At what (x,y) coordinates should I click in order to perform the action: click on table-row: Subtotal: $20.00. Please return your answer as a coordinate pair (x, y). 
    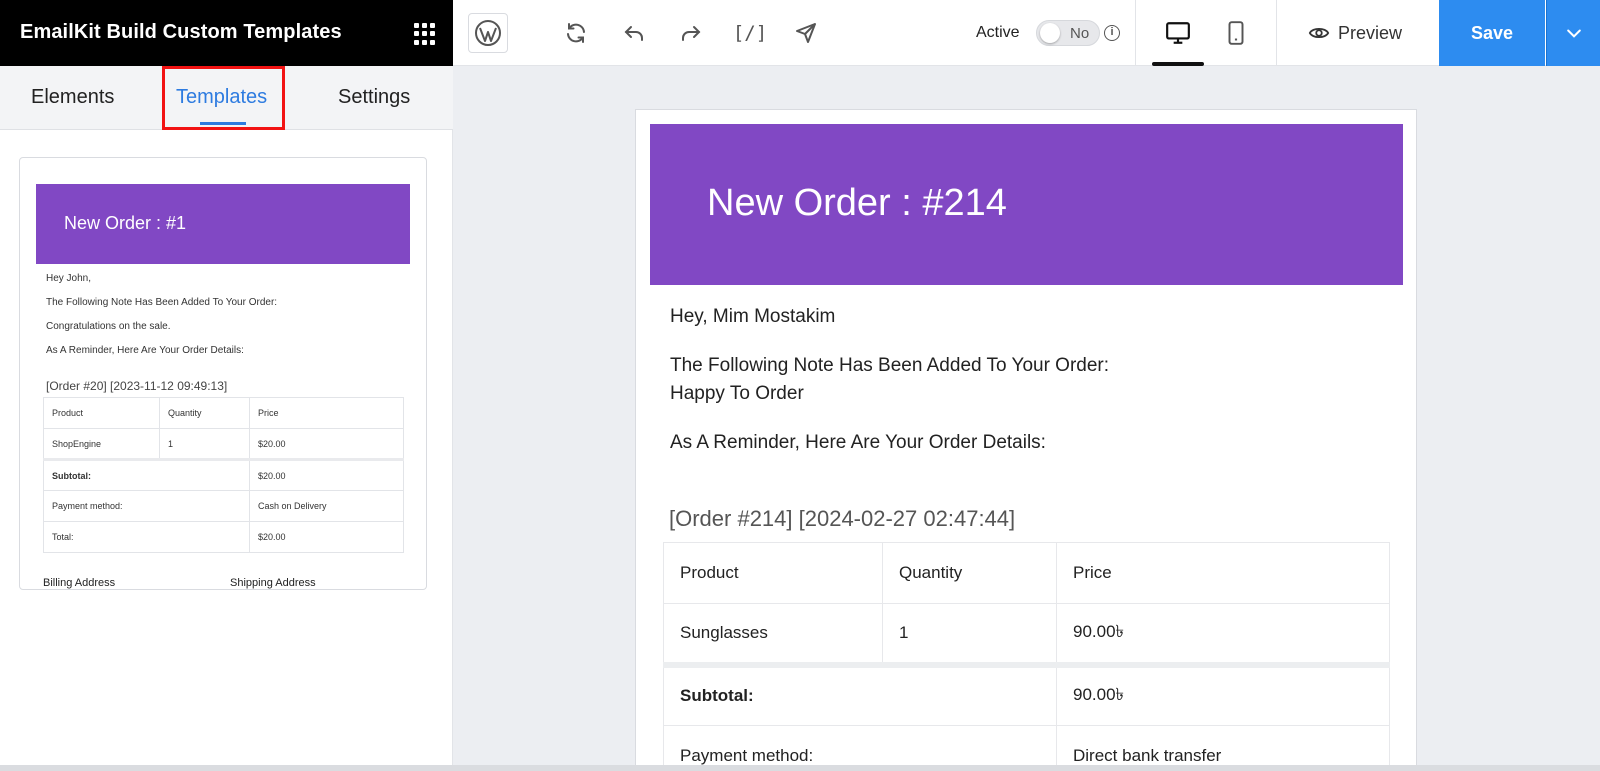
    Looking at the image, I should click on (223, 474).